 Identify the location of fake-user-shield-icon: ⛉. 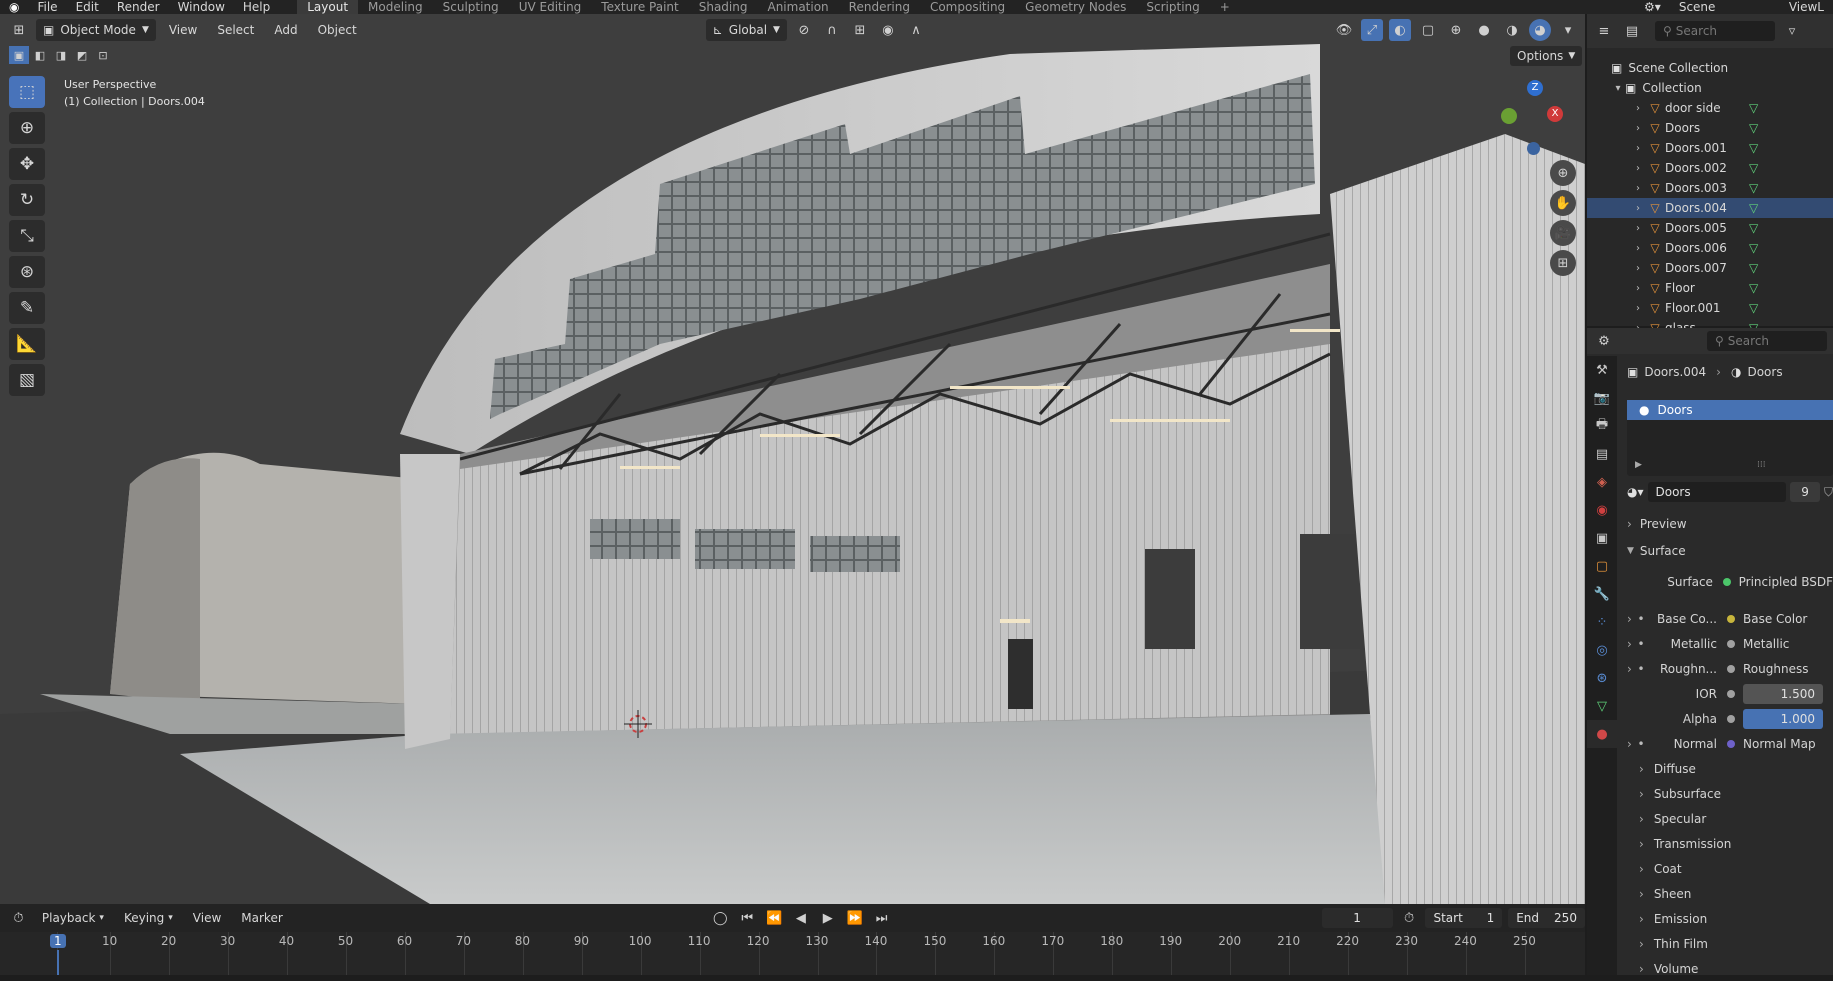
(1828, 492).